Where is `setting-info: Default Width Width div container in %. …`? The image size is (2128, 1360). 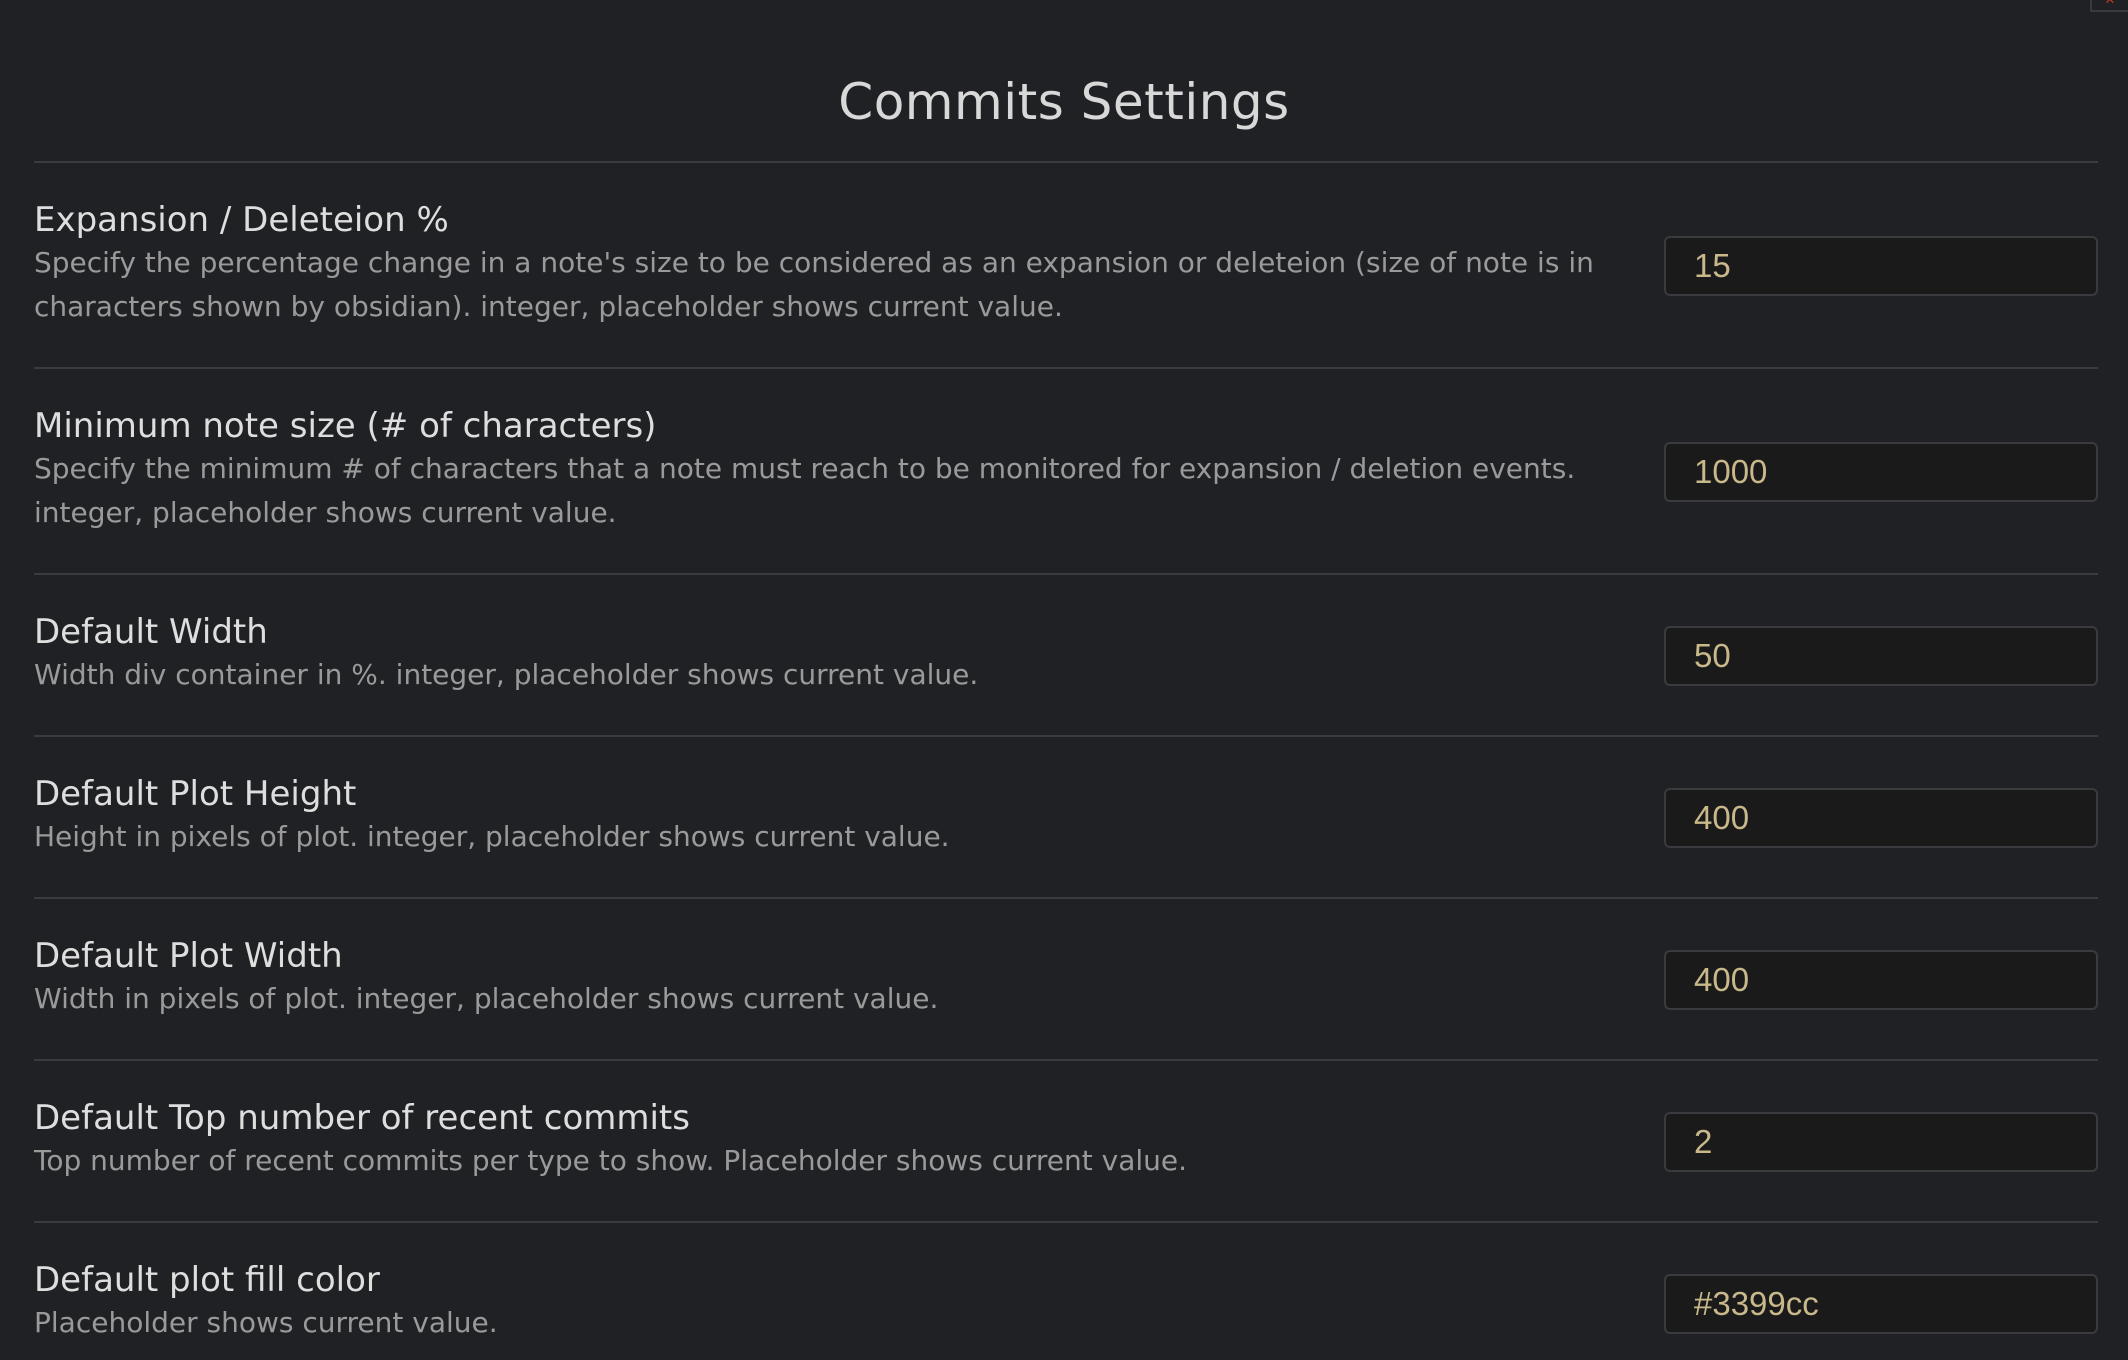 setting-info: Default Width Width div container in %. … is located at coordinates (824, 654).